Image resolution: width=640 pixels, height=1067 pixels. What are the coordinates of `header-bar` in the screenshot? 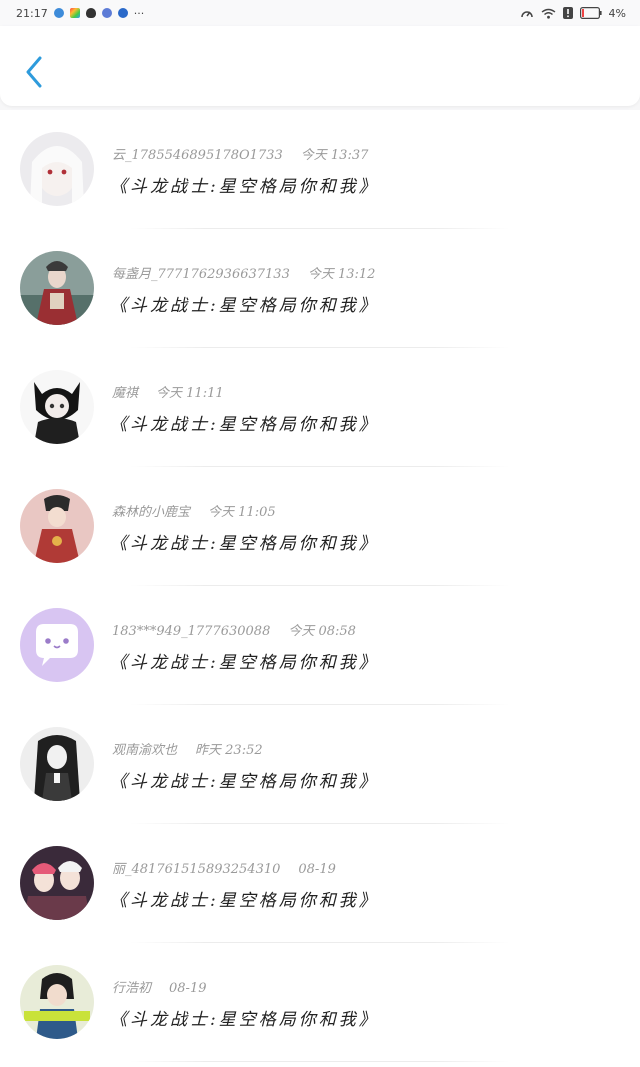 It's located at (320, 66).